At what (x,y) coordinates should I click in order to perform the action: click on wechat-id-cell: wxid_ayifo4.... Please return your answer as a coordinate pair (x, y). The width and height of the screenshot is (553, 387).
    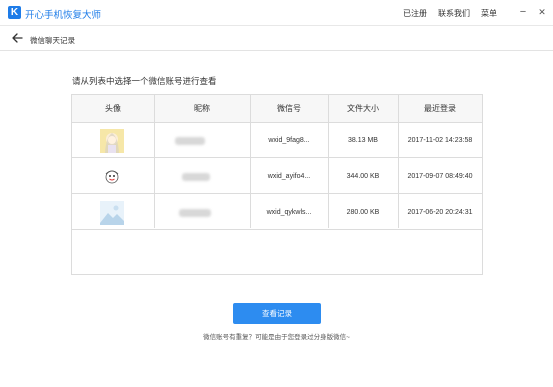
    Looking at the image, I should click on (289, 176).